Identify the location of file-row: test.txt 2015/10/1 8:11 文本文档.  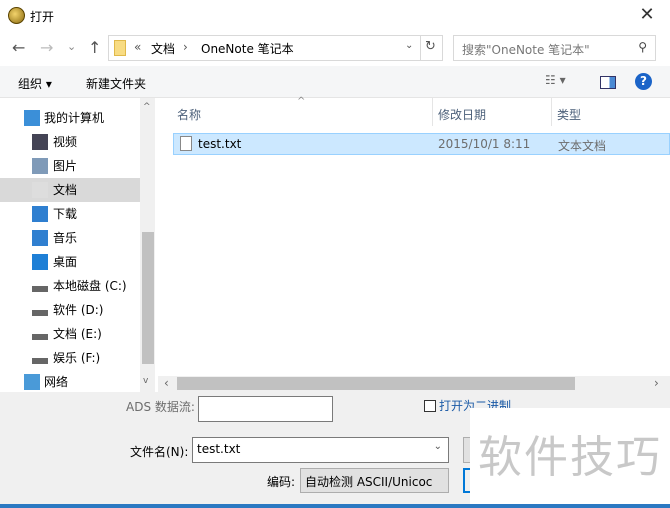
(421, 144).